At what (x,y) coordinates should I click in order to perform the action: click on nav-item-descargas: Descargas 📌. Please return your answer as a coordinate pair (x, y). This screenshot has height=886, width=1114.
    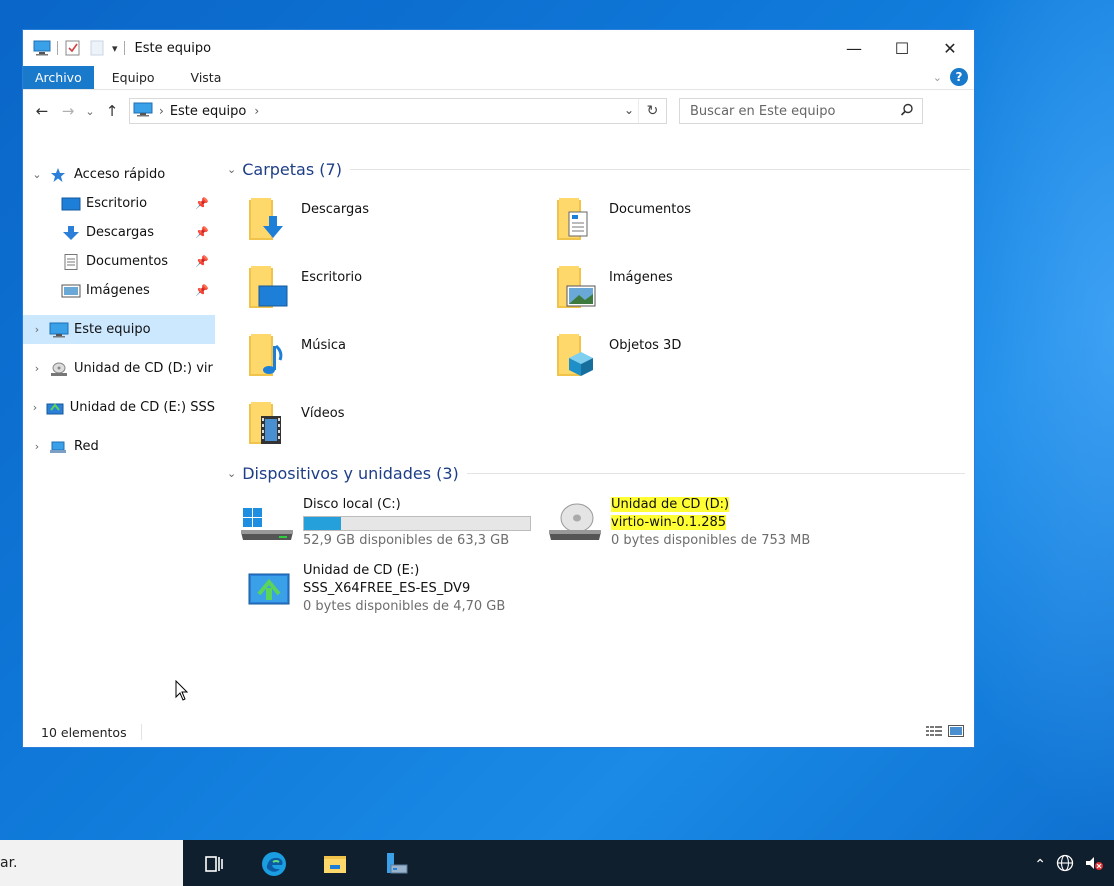
    Looking at the image, I should click on (119, 232).